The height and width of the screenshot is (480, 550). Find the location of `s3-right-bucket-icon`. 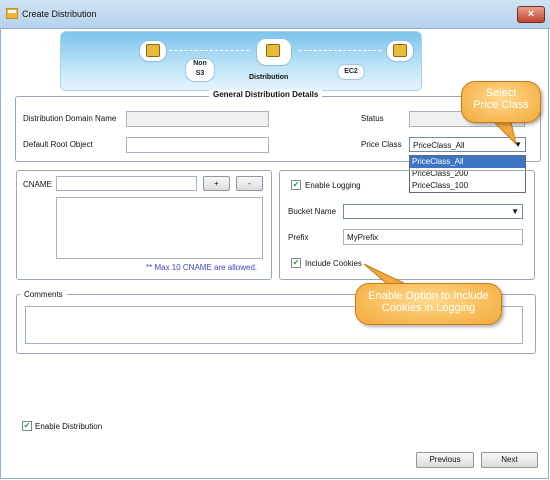

s3-right-bucket-icon is located at coordinates (400, 50).